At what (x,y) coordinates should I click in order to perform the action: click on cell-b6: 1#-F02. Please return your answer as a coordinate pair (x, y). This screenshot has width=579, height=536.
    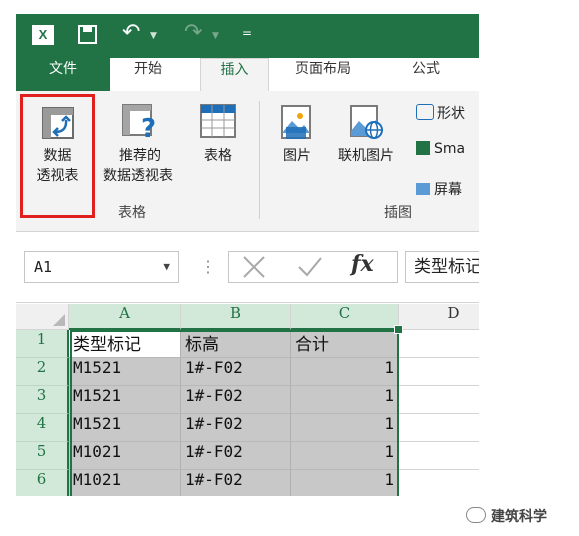
    Looking at the image, I should click on (236, 483).